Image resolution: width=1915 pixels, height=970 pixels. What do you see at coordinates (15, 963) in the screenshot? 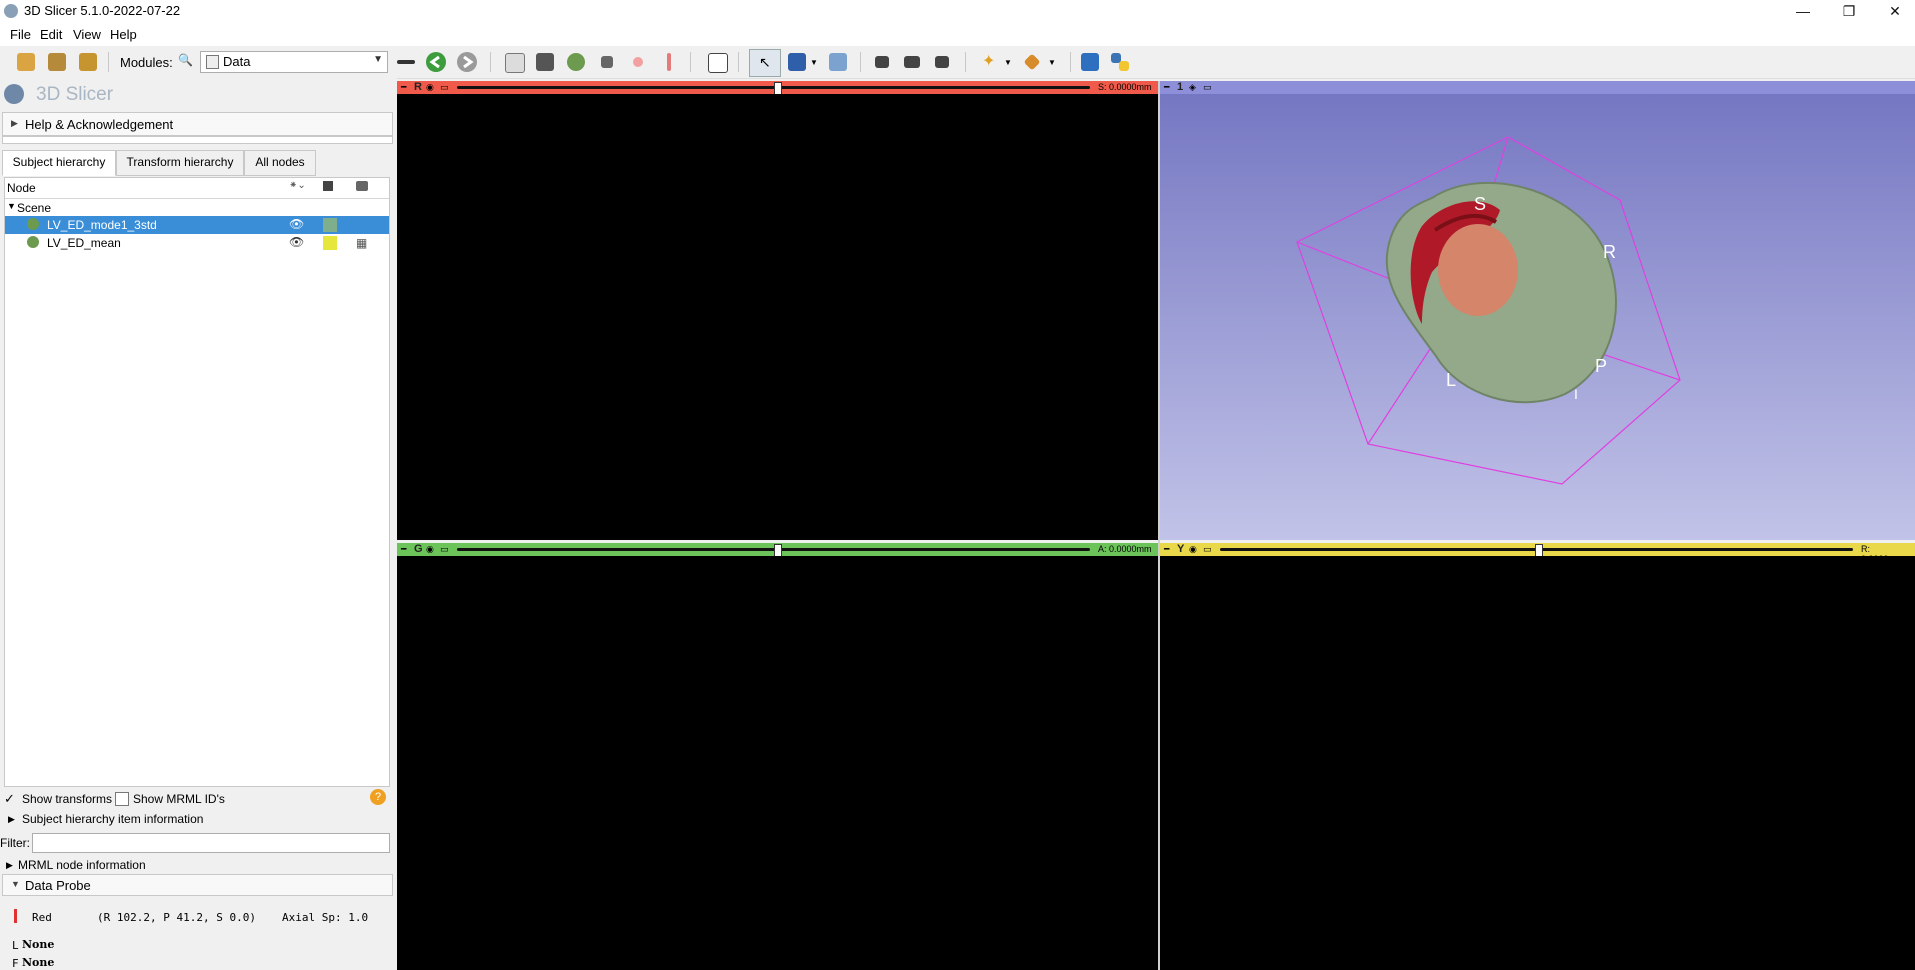
I see `probe-layer-f-label: F` at bounding box center [15, 963].